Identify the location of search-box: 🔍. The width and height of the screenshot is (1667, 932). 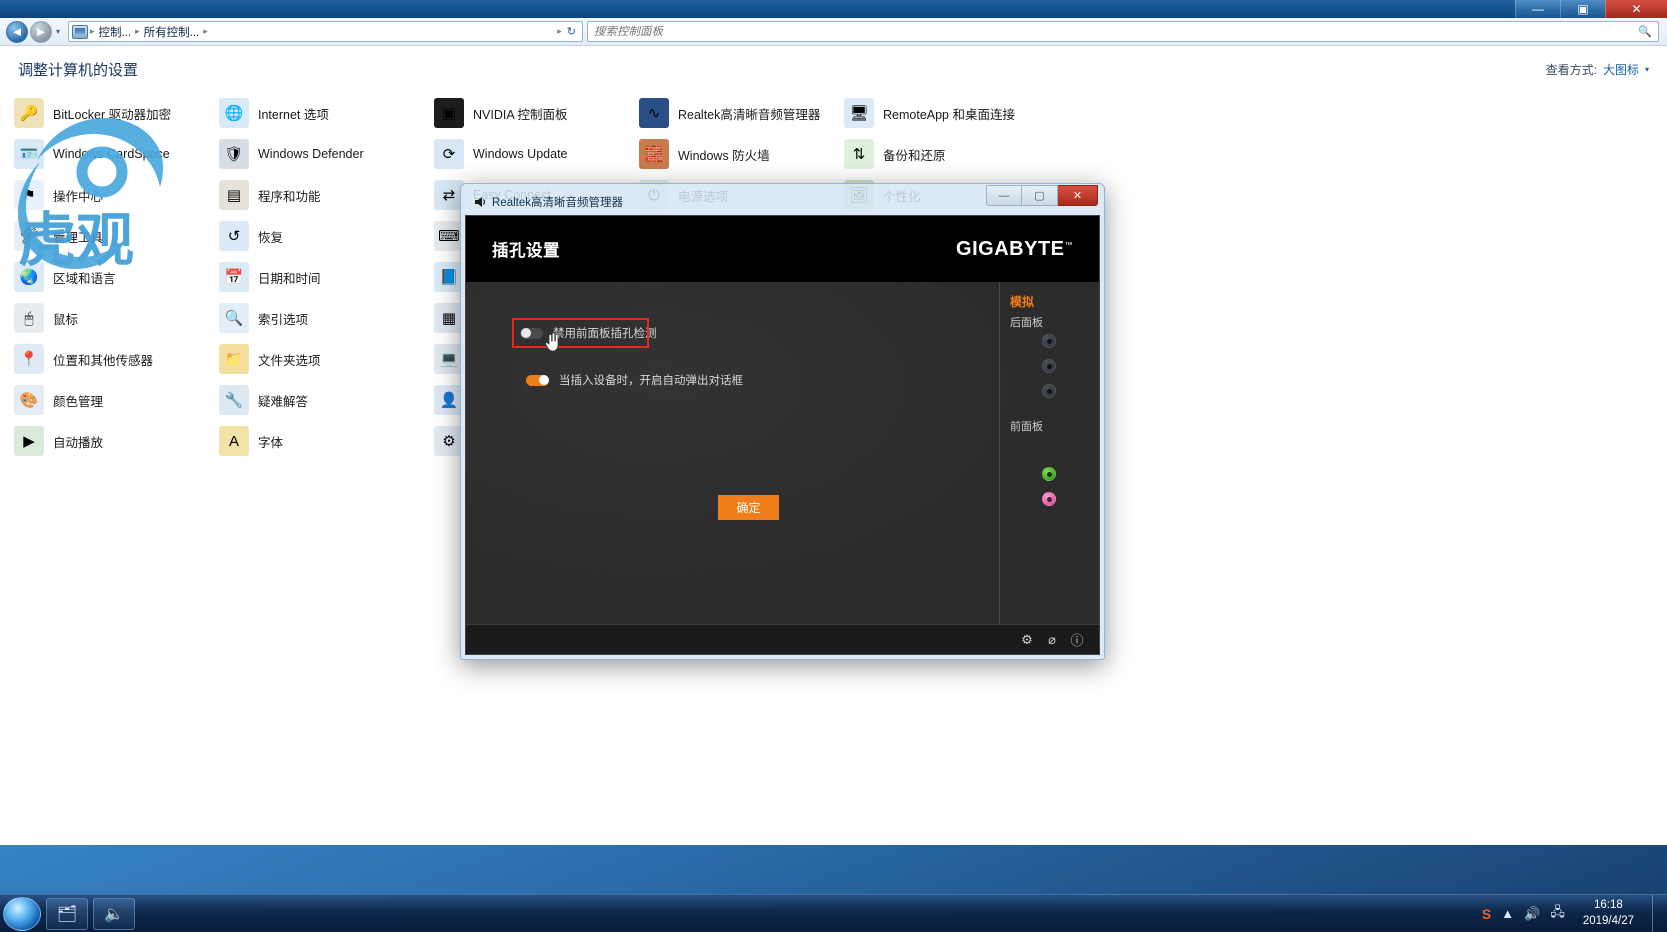
(1123, 31).